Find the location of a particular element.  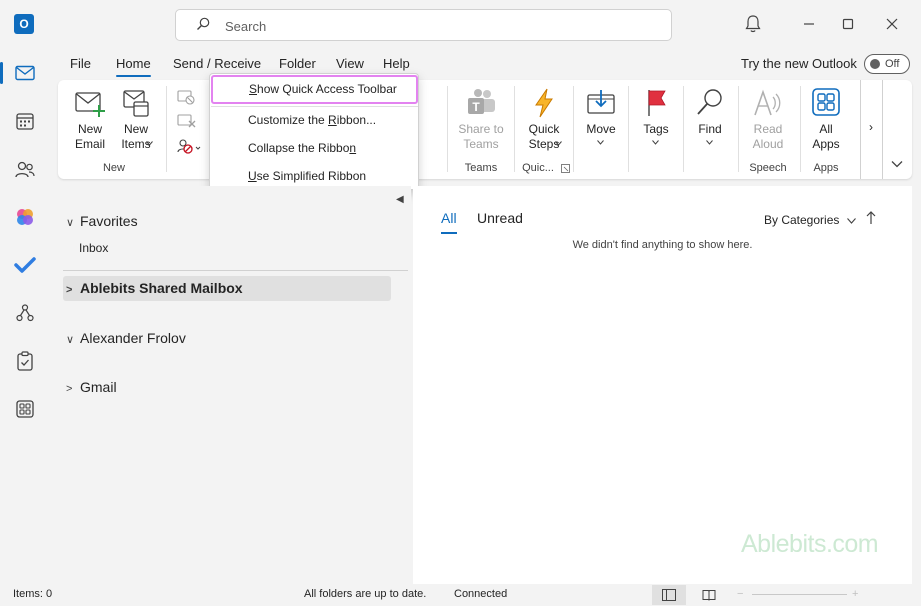

folder-group-ablebits-shared: > Ablebits Shared Mailbox is located at coordinates (154, 288).